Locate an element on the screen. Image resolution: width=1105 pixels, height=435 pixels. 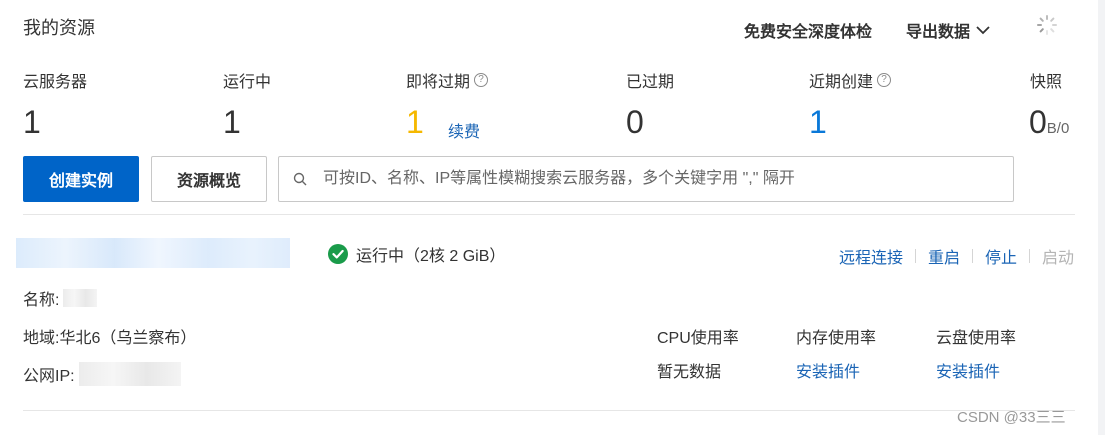
search-input is located at coordinates (663, 179).